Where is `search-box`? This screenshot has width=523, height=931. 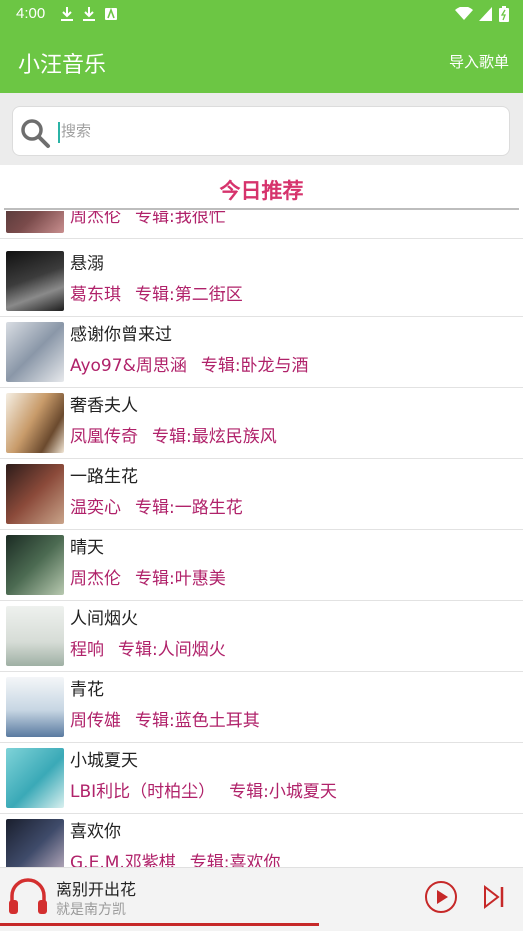
search-box is located at coordinates (261, 131).